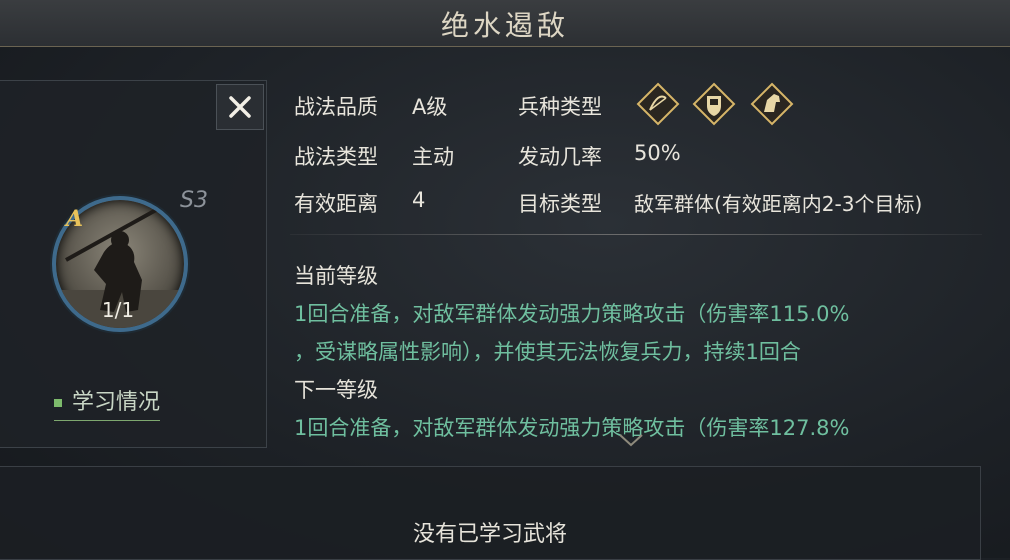 The width and height of the screenshot is (1010, 560). Describe the element at coordinates (430, 107) in the screenshot. I see `quality-value: A级` at that location.